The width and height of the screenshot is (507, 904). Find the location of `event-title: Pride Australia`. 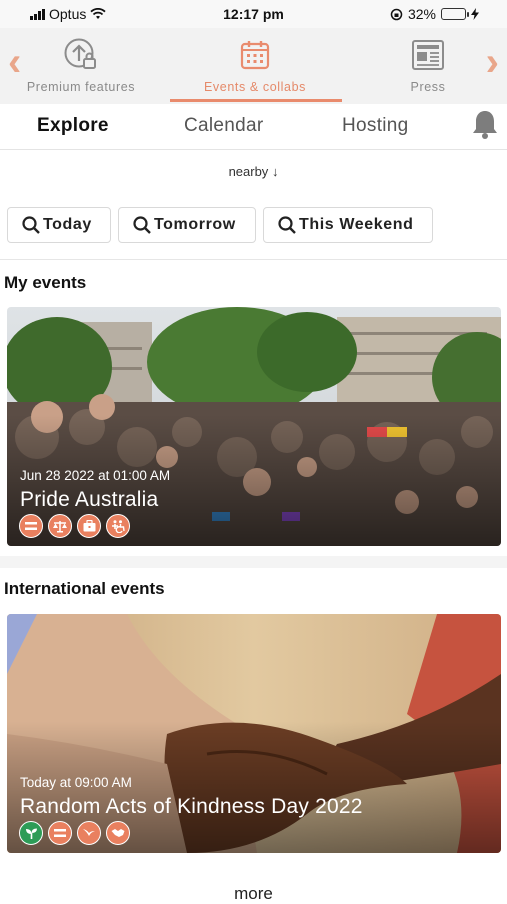

event-title: Pride Australia is located at coordinates (89, 499).